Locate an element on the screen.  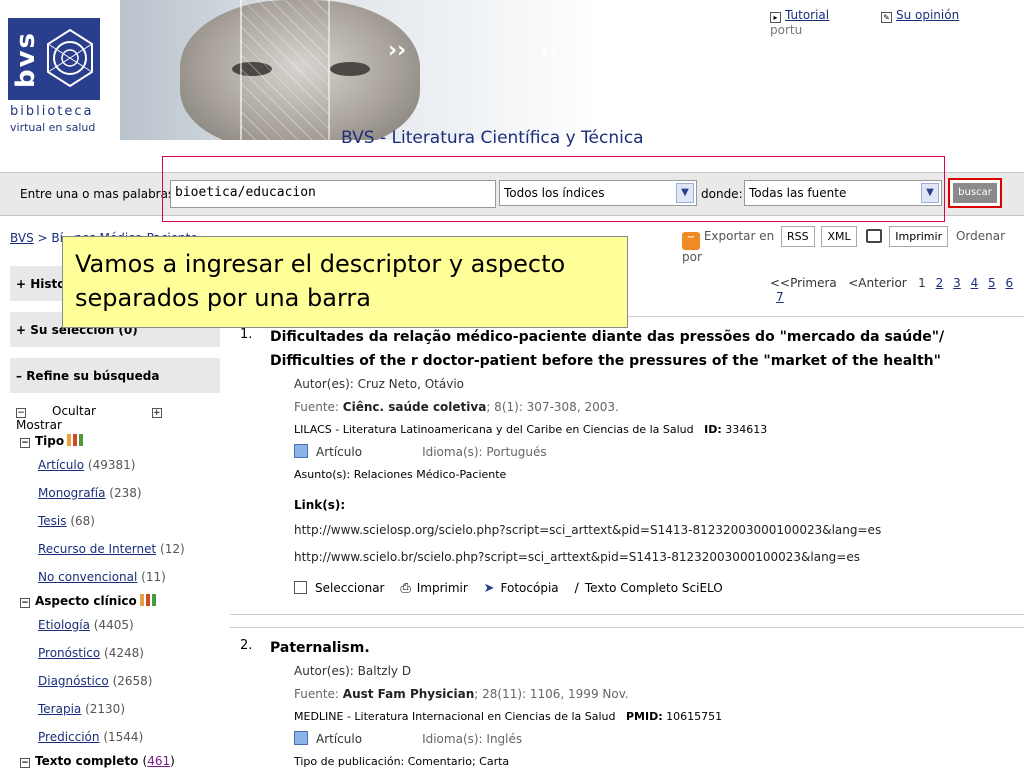
result-type-row: Artículo Idioma(s): Inglés is located at coordinates (647, 739).